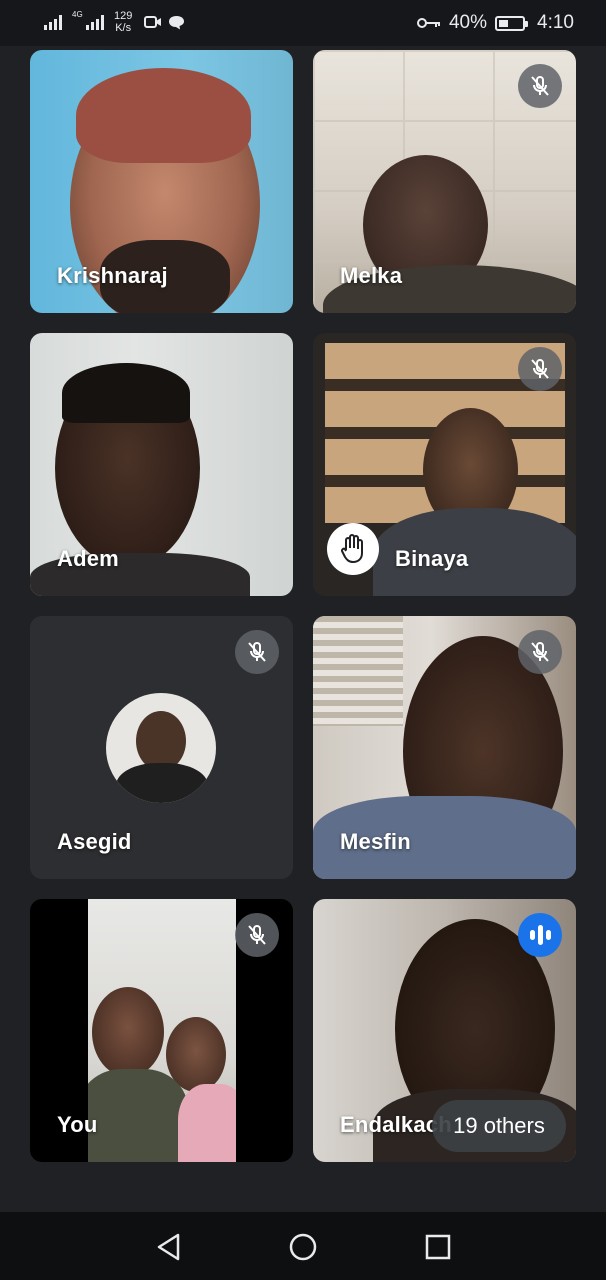 The width and height of the screenshot is (606, 1280). Describe the element at coordinates (432, 558) in the screenshot. I see `participant-name: Binaya` at that location.